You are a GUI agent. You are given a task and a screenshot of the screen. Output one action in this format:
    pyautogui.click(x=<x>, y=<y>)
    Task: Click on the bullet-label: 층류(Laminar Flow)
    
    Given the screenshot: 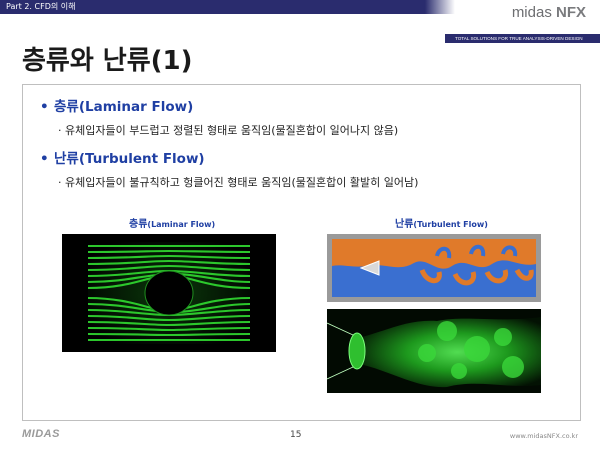 What is the action you would take?
    pyautogui.click(x=124, y=107)
    